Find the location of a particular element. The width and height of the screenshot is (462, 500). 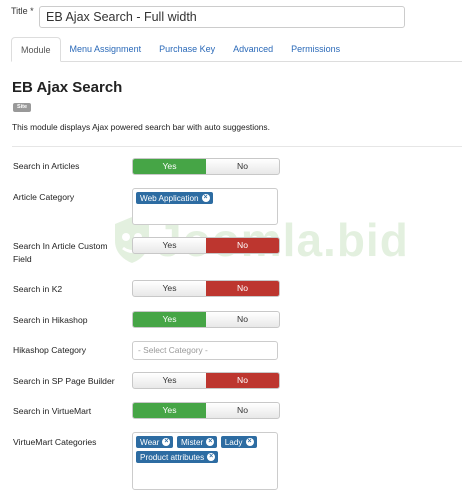

chip-lady: Lady × is located at coordinates (238, 442).